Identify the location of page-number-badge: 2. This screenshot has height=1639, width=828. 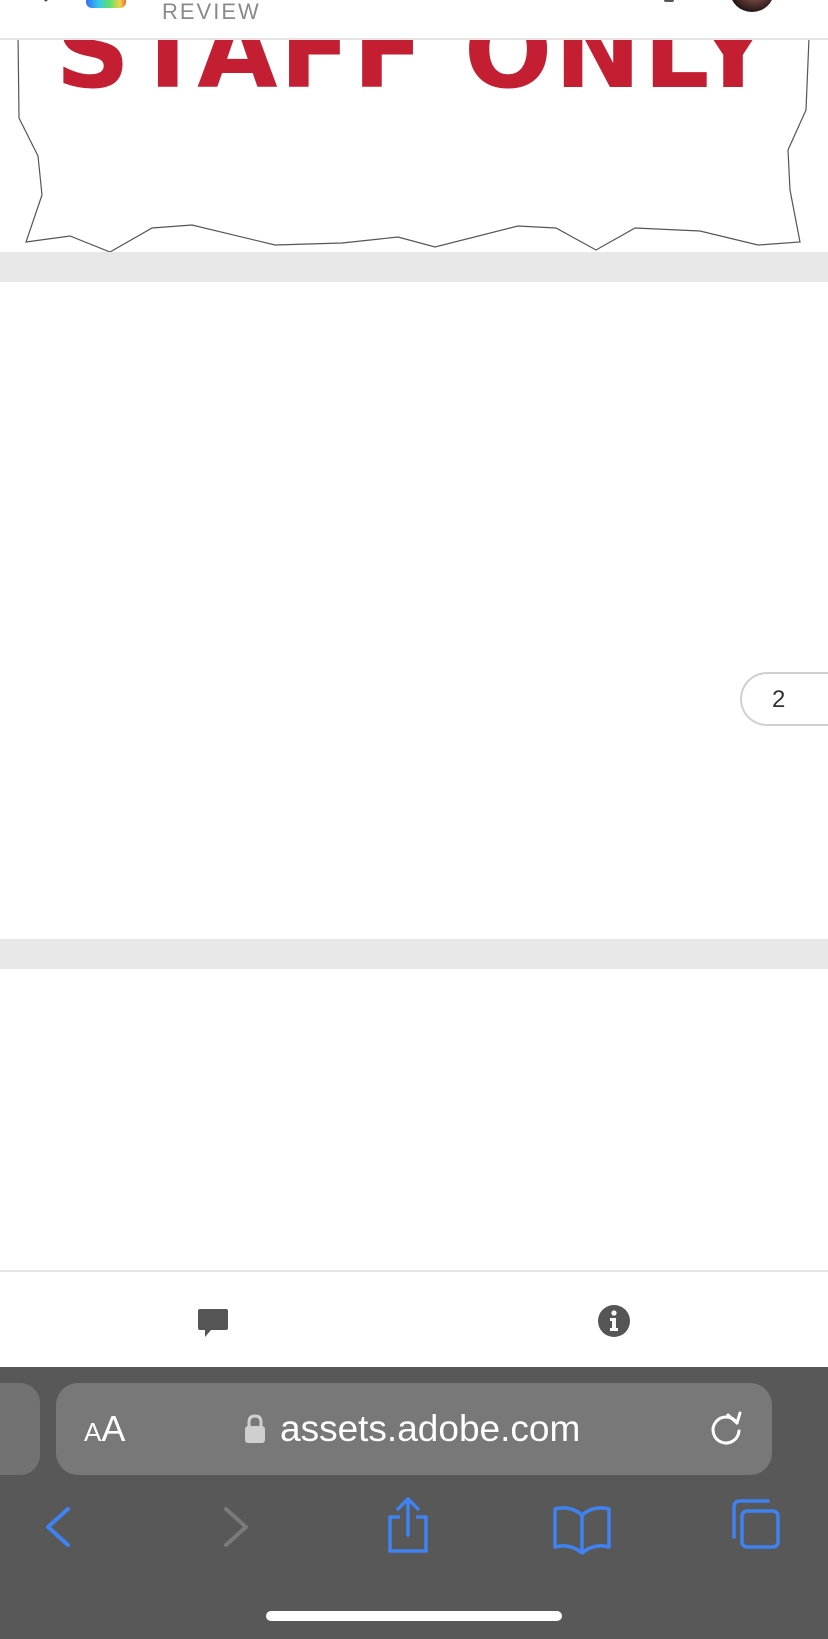
(784, 699).